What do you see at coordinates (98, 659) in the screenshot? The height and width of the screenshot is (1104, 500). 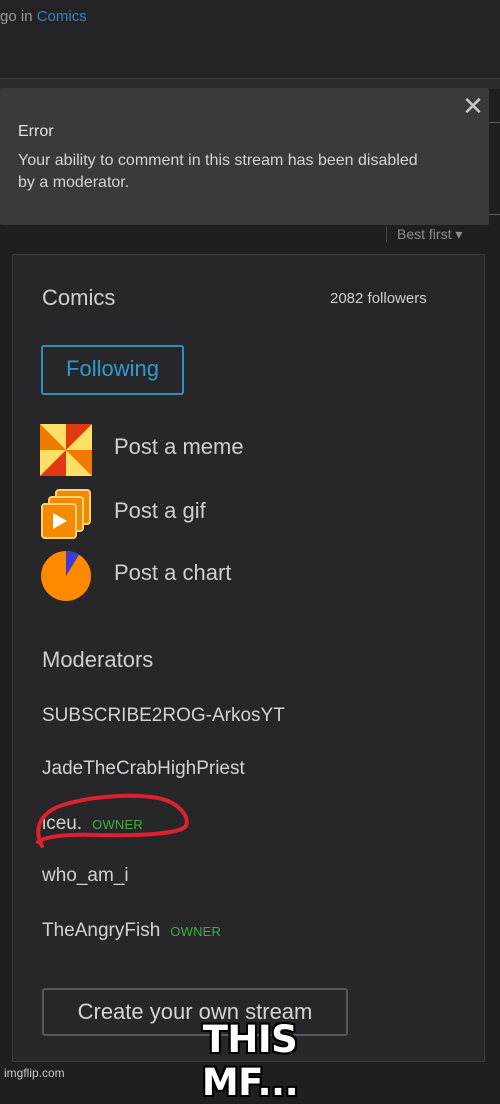 I see `moderators-heading: Moderators` at bounding box center [98, 659].